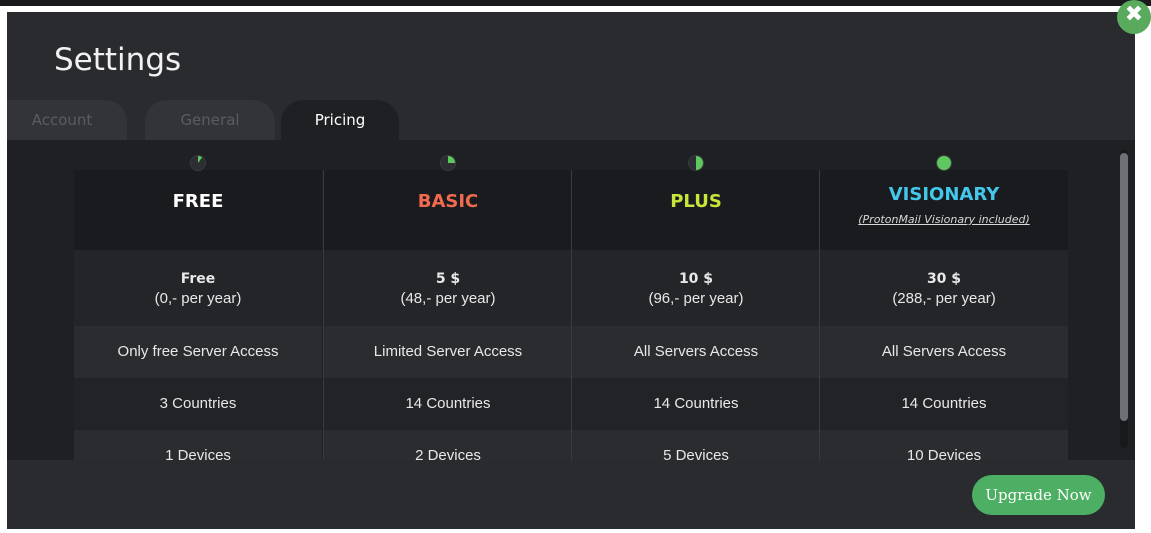  Describe the element at coordinates (944, 219) in the screenshot. I see `plan-note-link: (ProtonMail Visionary included)` at that location.